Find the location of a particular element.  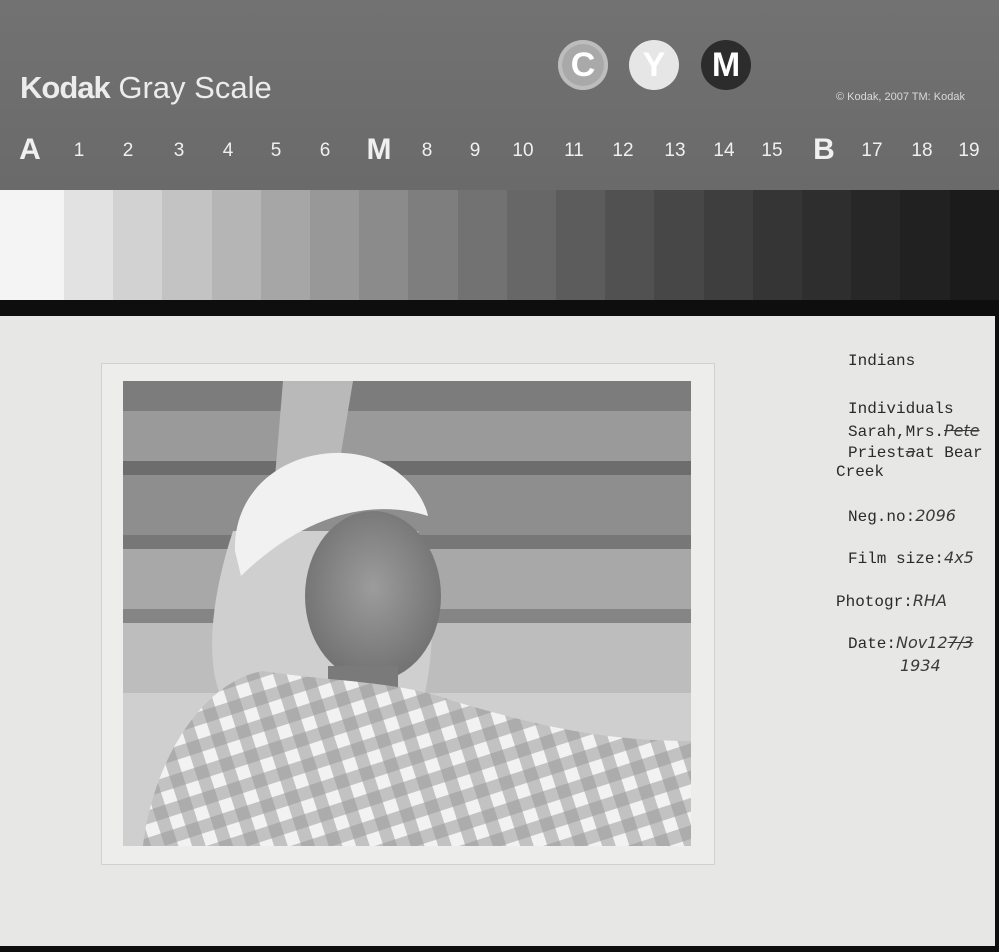

step-label: 8 is located at coordinates (427, 150).